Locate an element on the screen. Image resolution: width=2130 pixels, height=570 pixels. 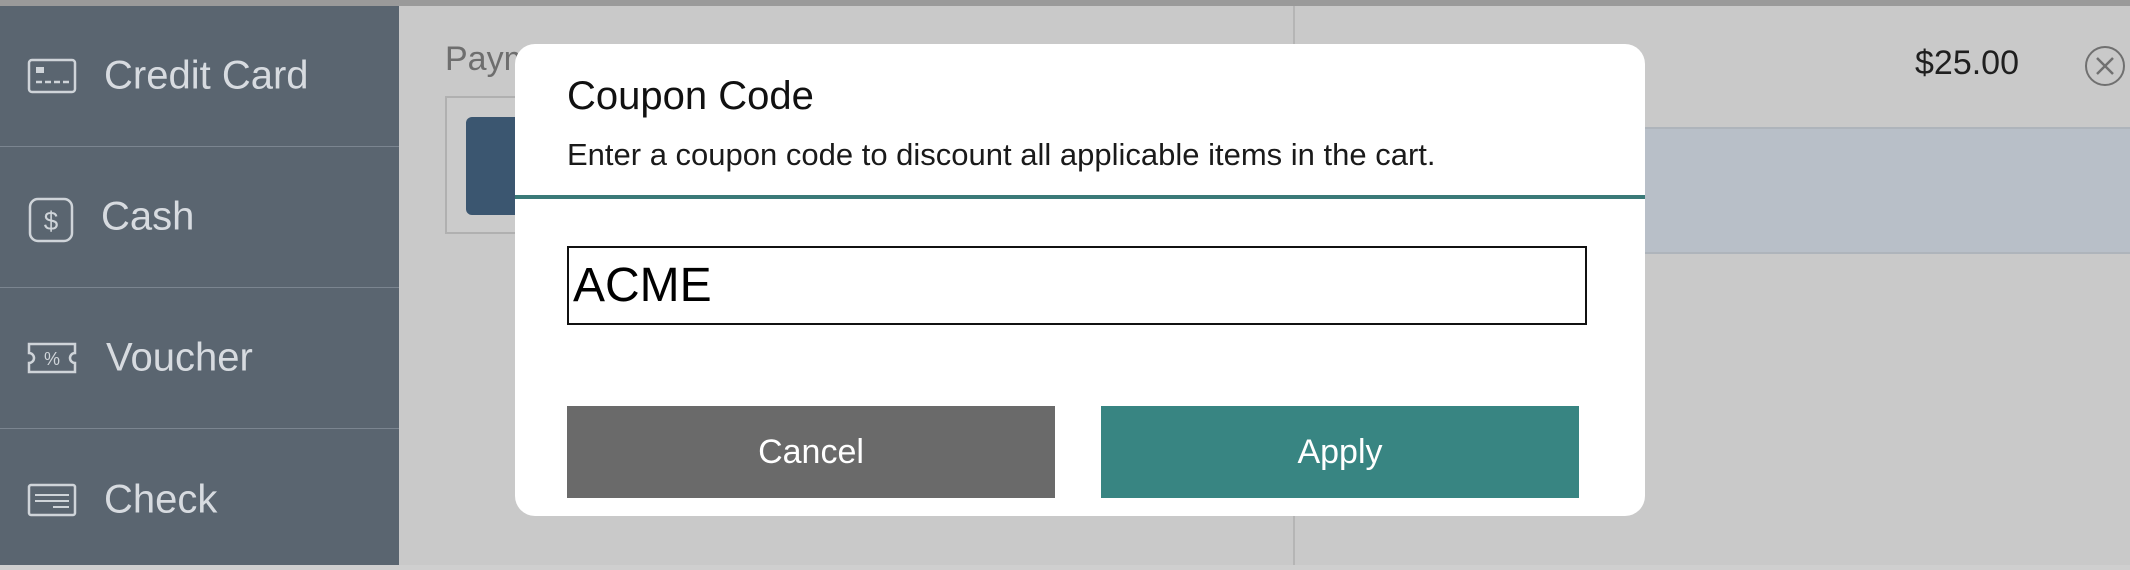
dialog-divider is located at coordinates (1080, 197).